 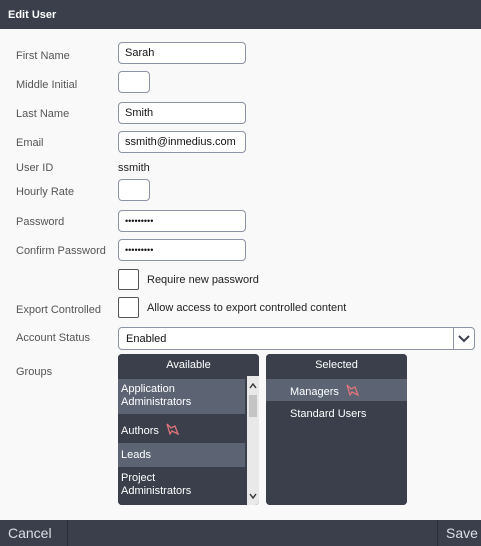 I want to click on user-id-label: User ID, so click(x=35, y=168).